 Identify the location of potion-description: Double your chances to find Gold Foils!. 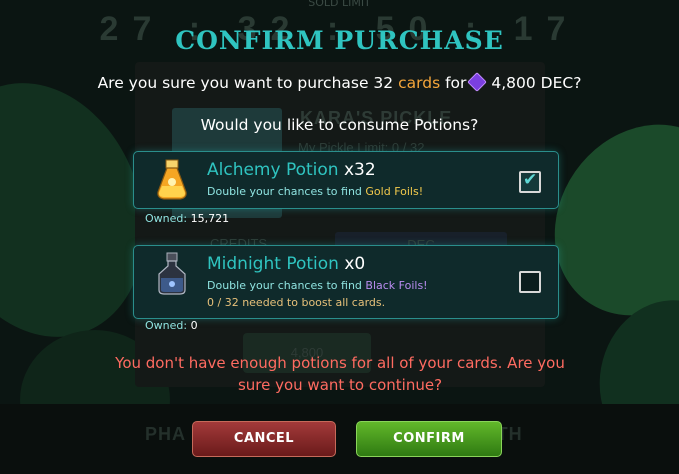
(315, 191).